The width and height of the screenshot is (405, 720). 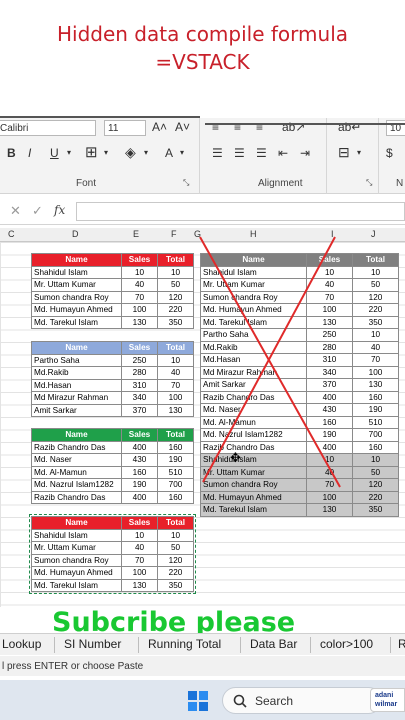 What do you see at coordinates (76, 485) in the screenshot?
I see `name-cell: Md. Nazrul Islam1282` at bounding box center [76, 485].